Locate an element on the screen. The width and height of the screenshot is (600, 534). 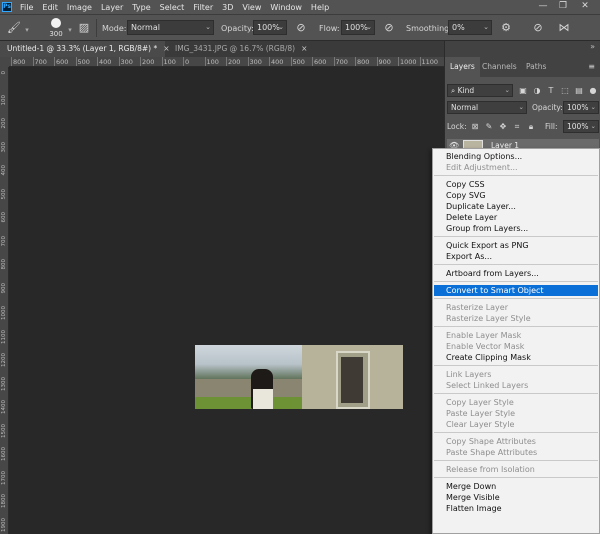
menu-window: Window is located at coordinates (286, 7).